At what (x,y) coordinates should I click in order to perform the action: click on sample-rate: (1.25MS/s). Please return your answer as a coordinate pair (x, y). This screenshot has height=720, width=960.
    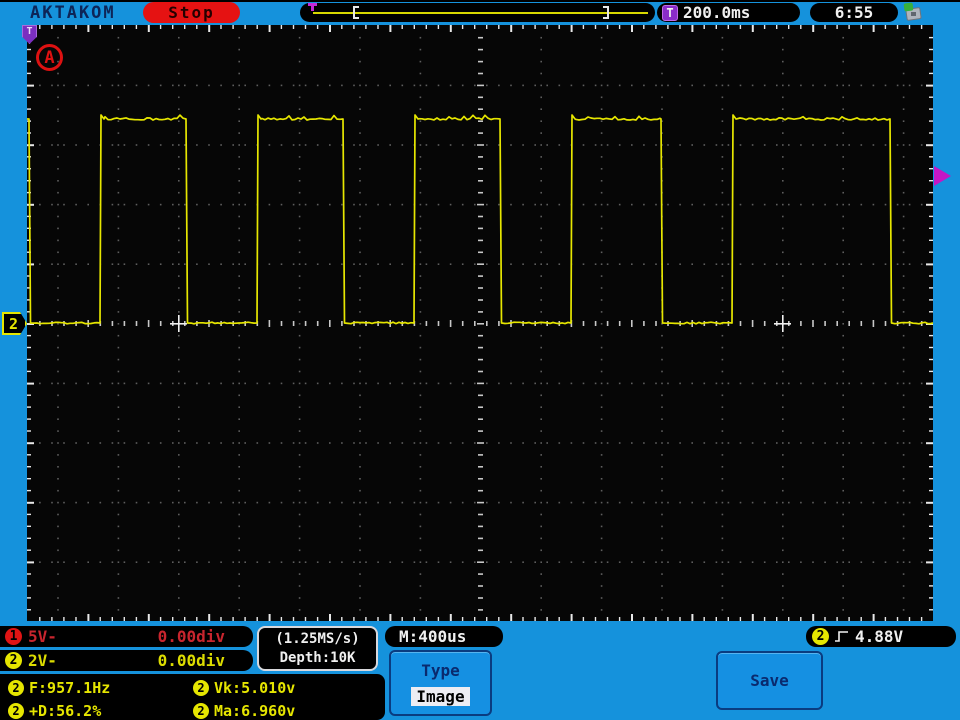
    Looking at the image, I should click on (317, 638).